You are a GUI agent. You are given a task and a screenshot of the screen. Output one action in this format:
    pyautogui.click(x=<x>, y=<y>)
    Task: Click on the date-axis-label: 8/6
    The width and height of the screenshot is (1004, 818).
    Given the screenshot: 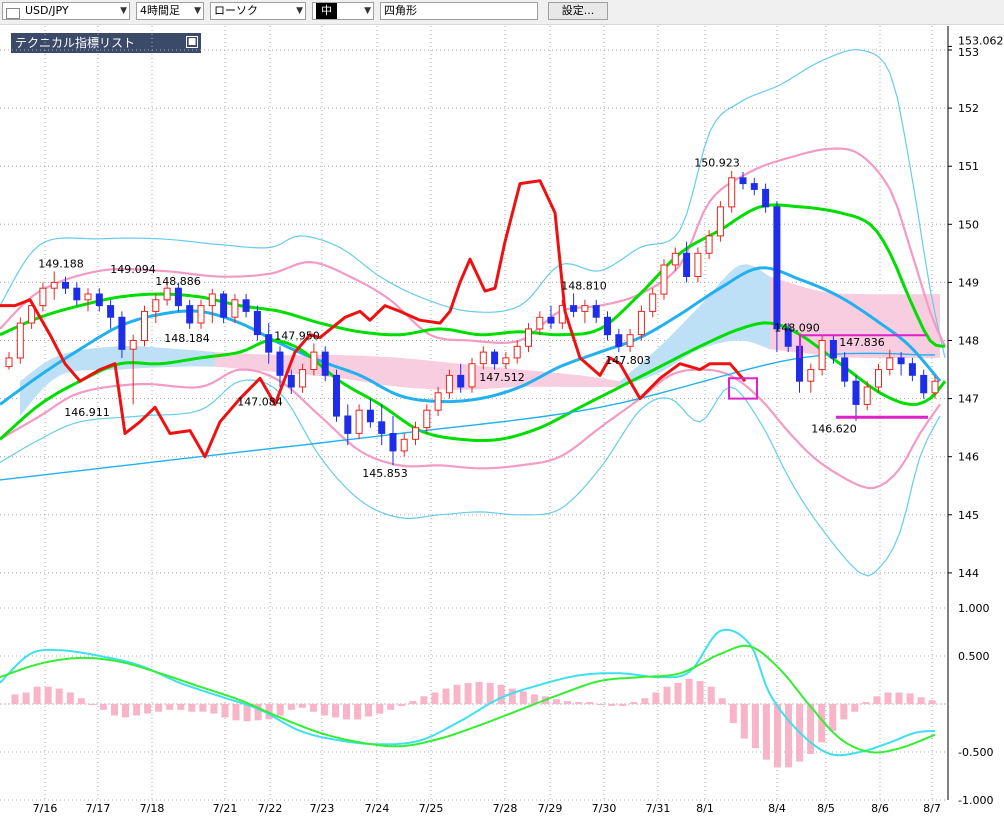 What is the action you would take?
    pyautogui.click(x=880, y=808)
    